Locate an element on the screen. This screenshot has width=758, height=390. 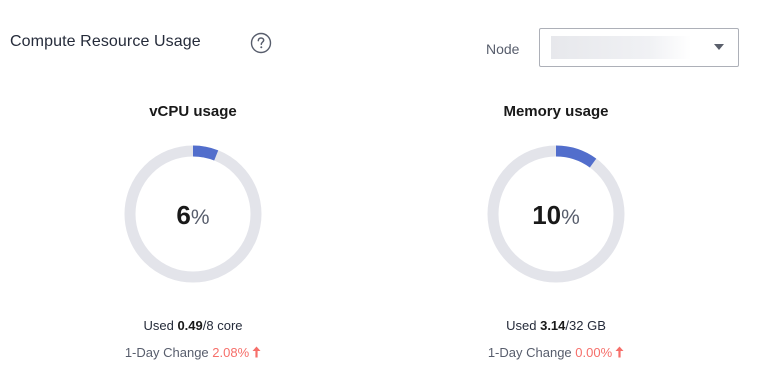
usage-percent: 6% is located at coordinates (193, 215).